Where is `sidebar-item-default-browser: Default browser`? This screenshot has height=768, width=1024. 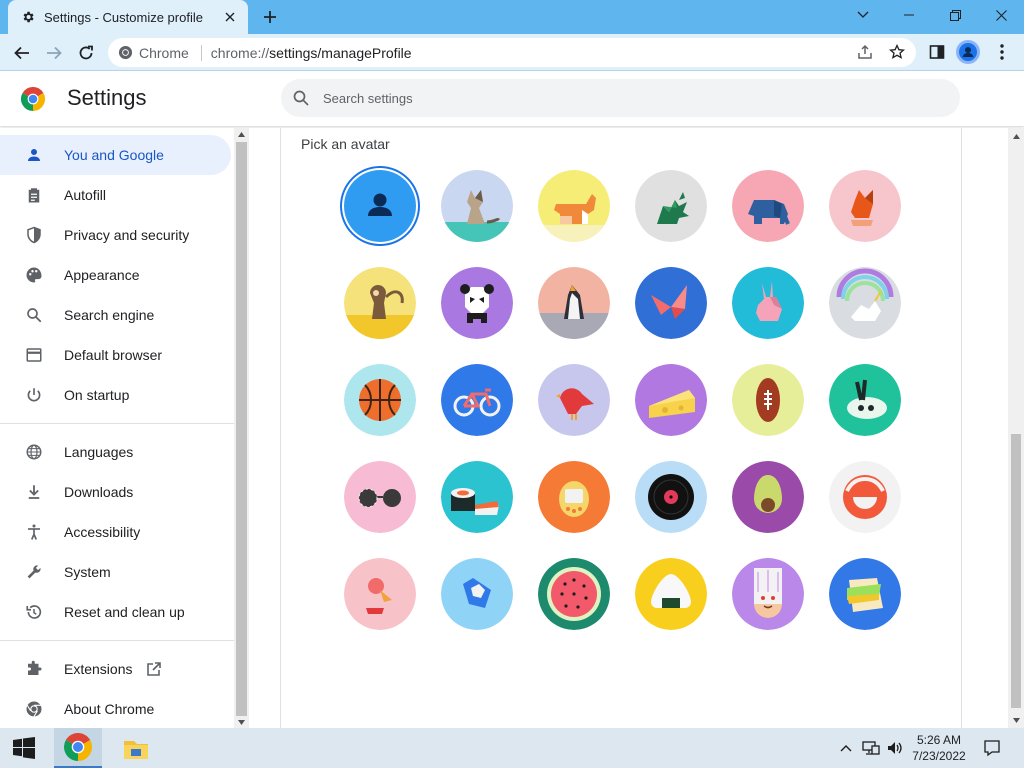
sidebar-item-default-browser: Default browser is located at coordinates (117, 355).